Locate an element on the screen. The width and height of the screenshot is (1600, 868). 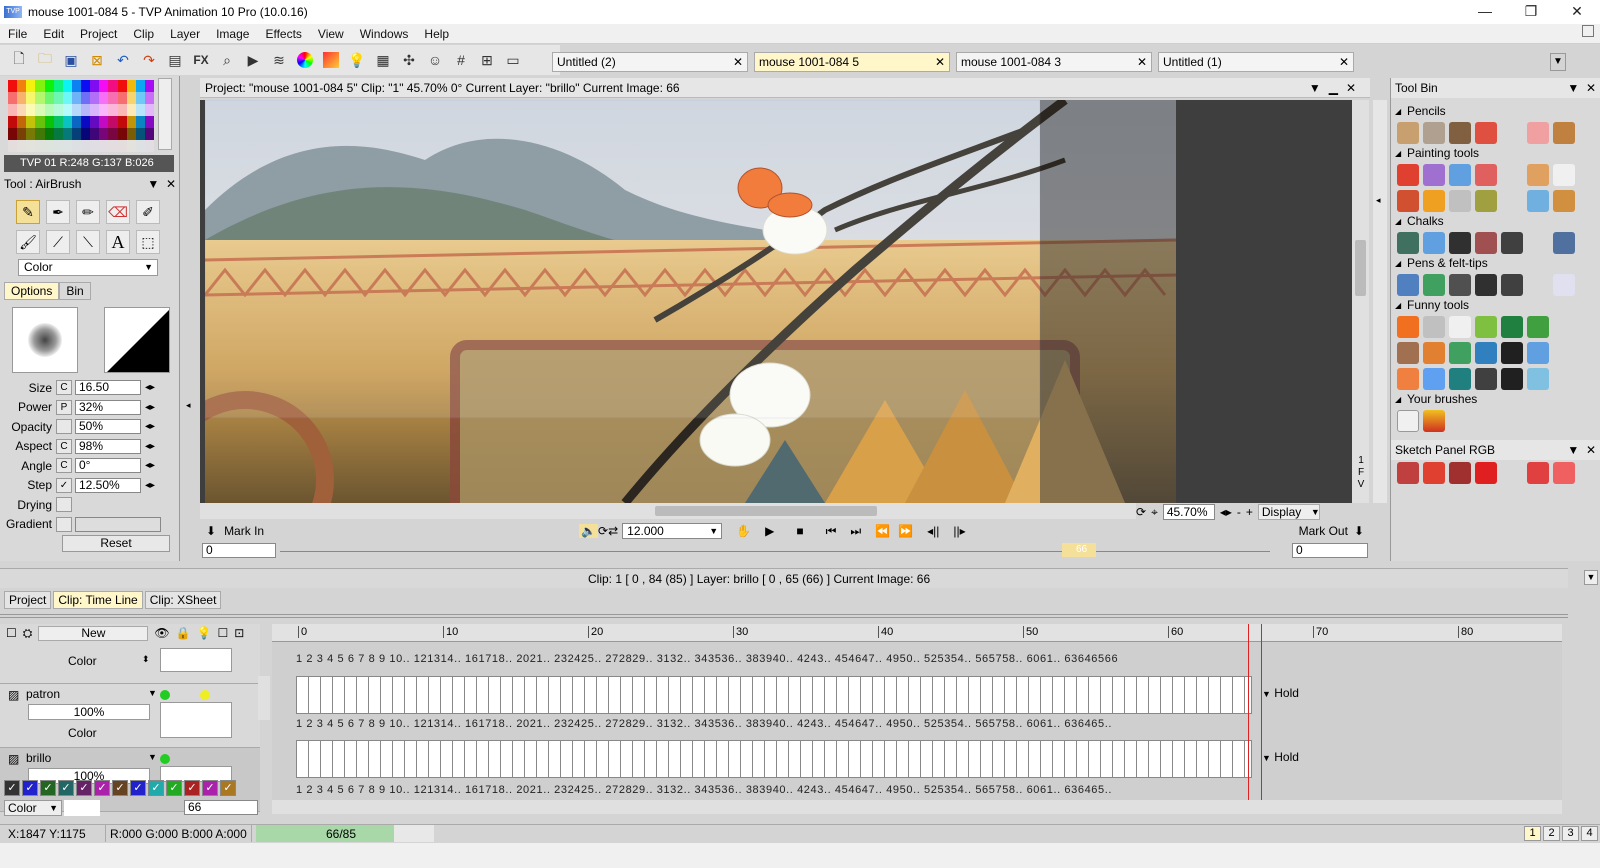
mask-icon: ☺ is located at coordinates (435, 60).